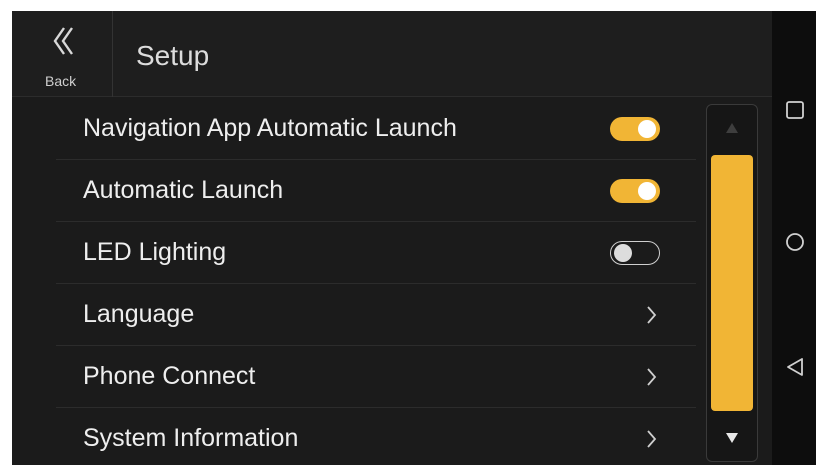  Describe the element at coordinates (376, 377) in the screenshot. I see `setting-row-phone-connect: Phone Connect` at that location.